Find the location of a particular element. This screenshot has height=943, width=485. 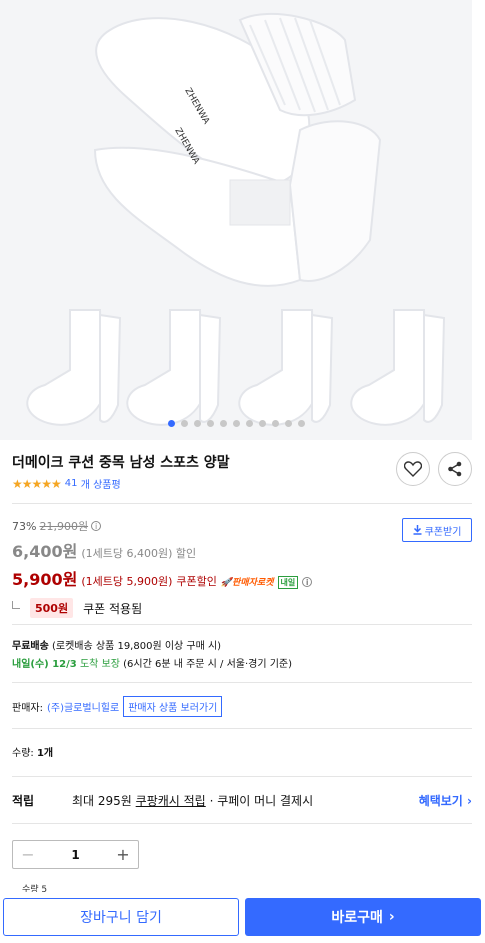

free-shipping-desc: (로켓배송 상품 19,800원 이상 구매 시) is located at coordinates (137, 646).